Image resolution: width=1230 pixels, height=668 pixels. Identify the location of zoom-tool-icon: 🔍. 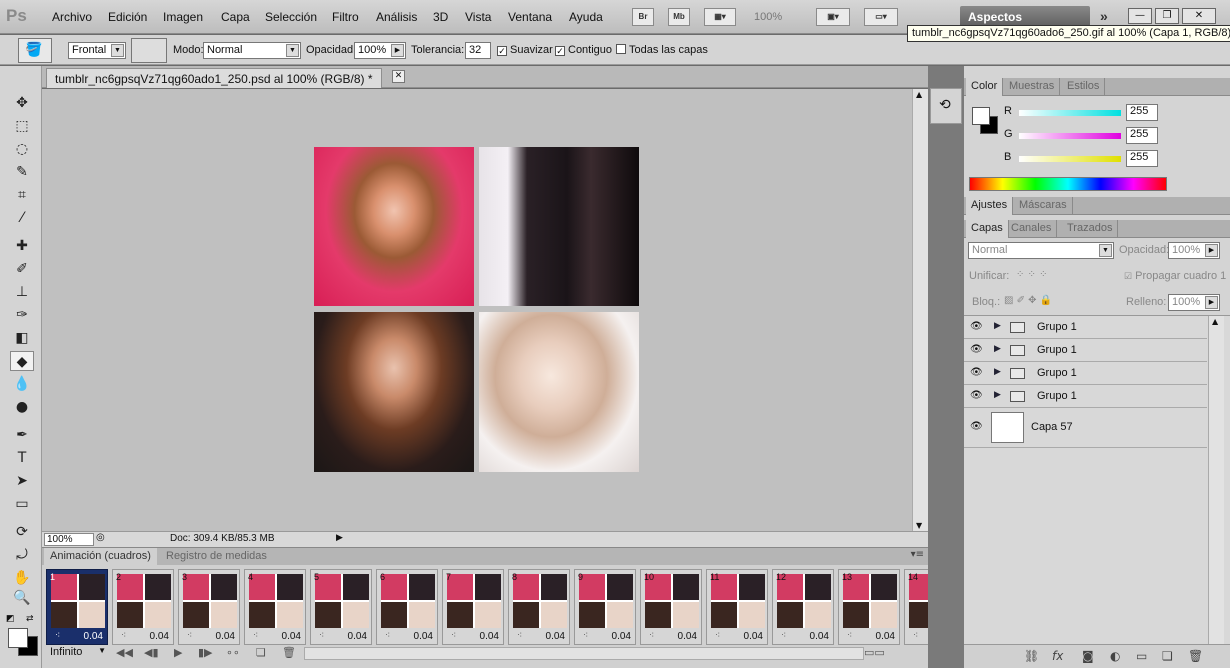
(22, 598).